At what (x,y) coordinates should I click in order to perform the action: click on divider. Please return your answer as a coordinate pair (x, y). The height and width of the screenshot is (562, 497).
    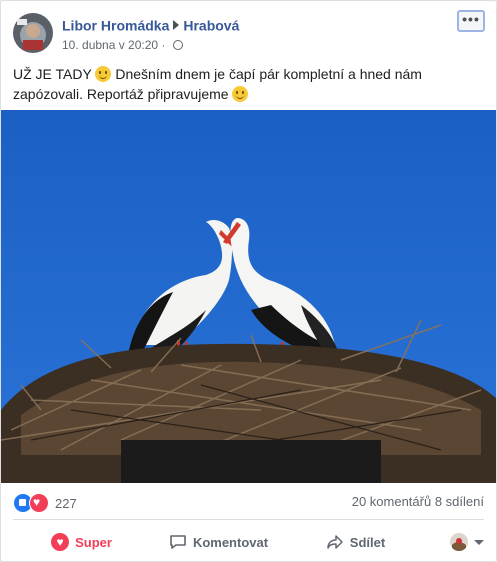
    Looking at the image, I should click on (248, 519).